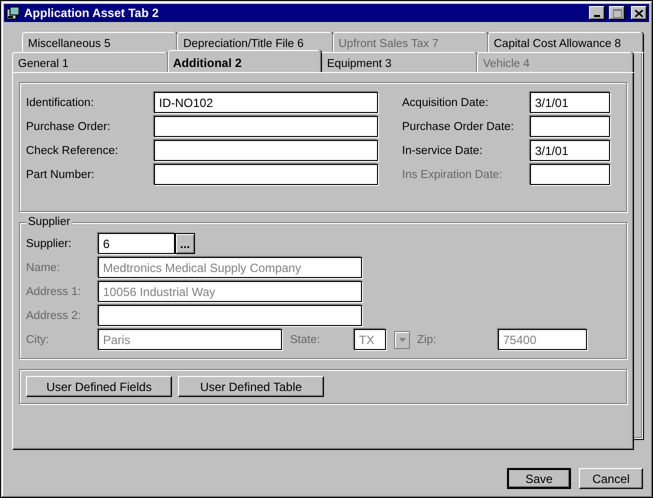 This screenshot has width=653, height=498. What do you see at coordinates (611, 478) in the screenshot?
I see `dialog-button: Cancel` at bounding box center [611, 478].